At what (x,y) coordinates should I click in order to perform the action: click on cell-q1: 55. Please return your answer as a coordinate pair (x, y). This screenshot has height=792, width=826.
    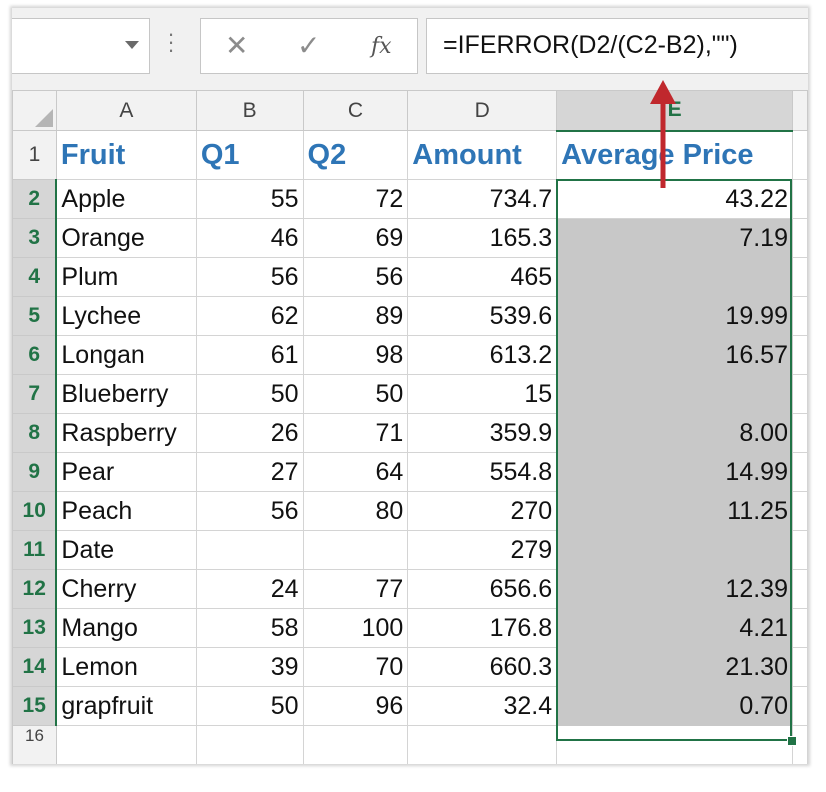
    Looking at the image, I should click on (249, 199).